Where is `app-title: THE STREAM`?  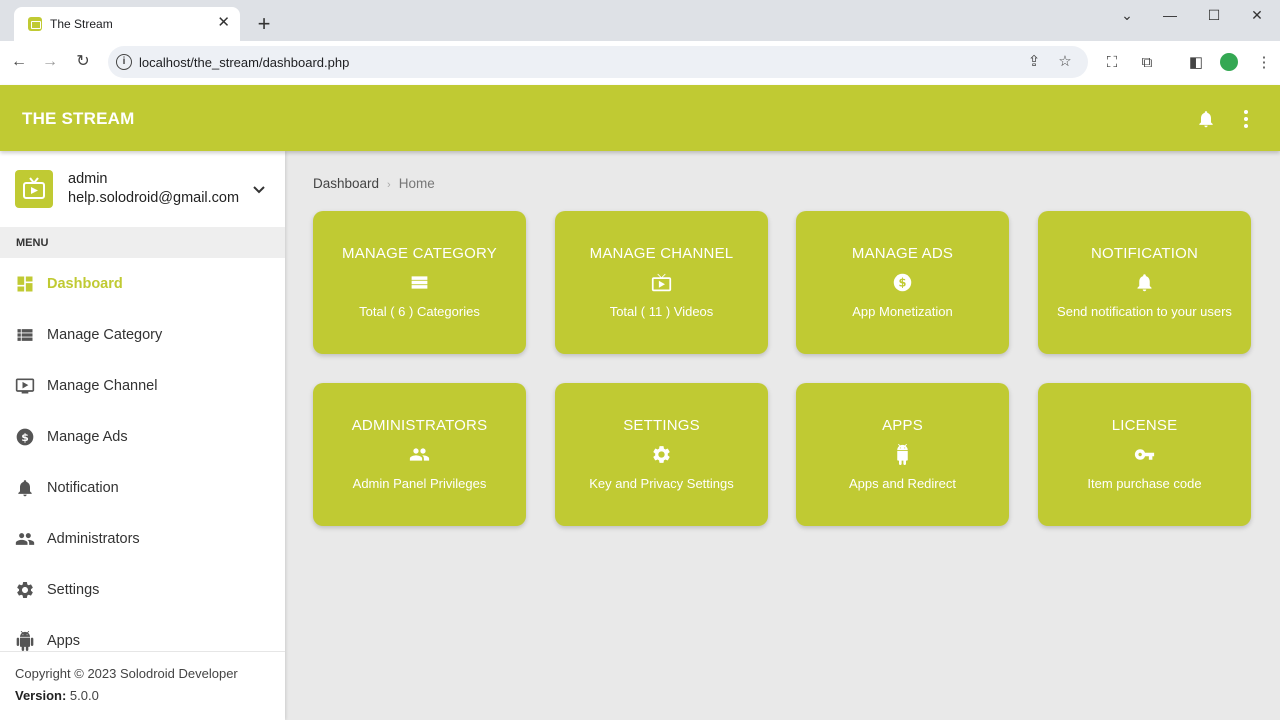
app-title: THE STREAM is located at coordinates (78, 119).